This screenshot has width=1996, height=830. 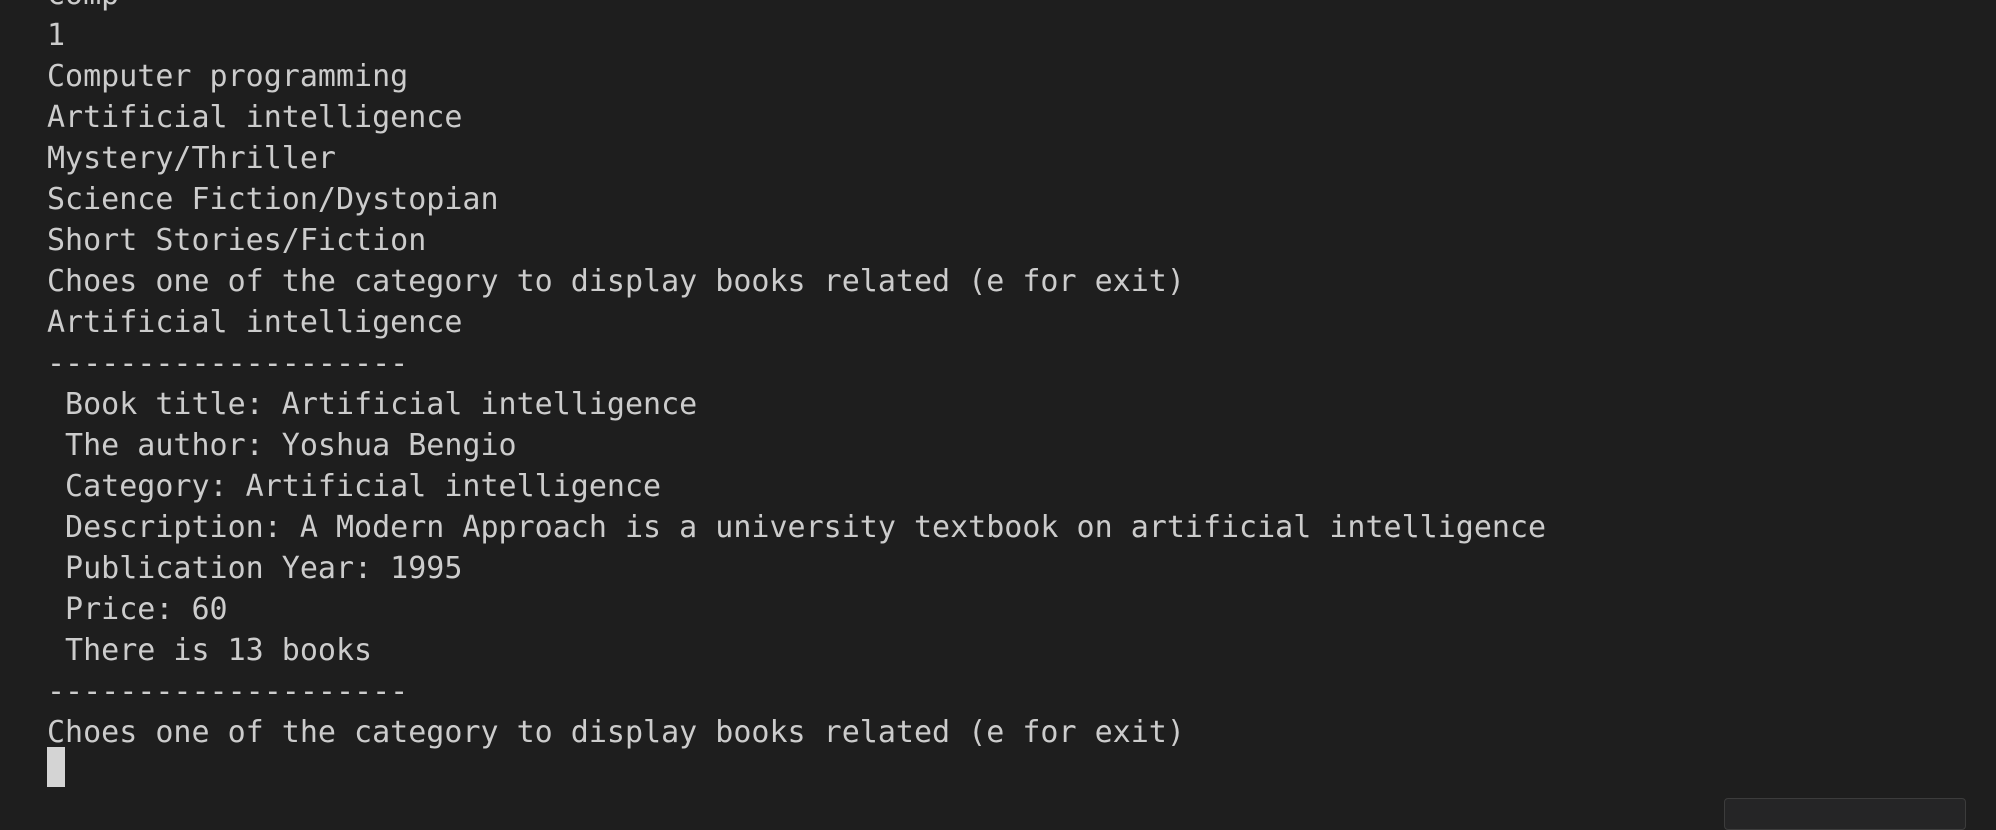 What do you see at coordinates (255, 117) in the screenshot?
I see `category-artificial-intelligence: Artificial intelligence` at bounding box center [255, 117].